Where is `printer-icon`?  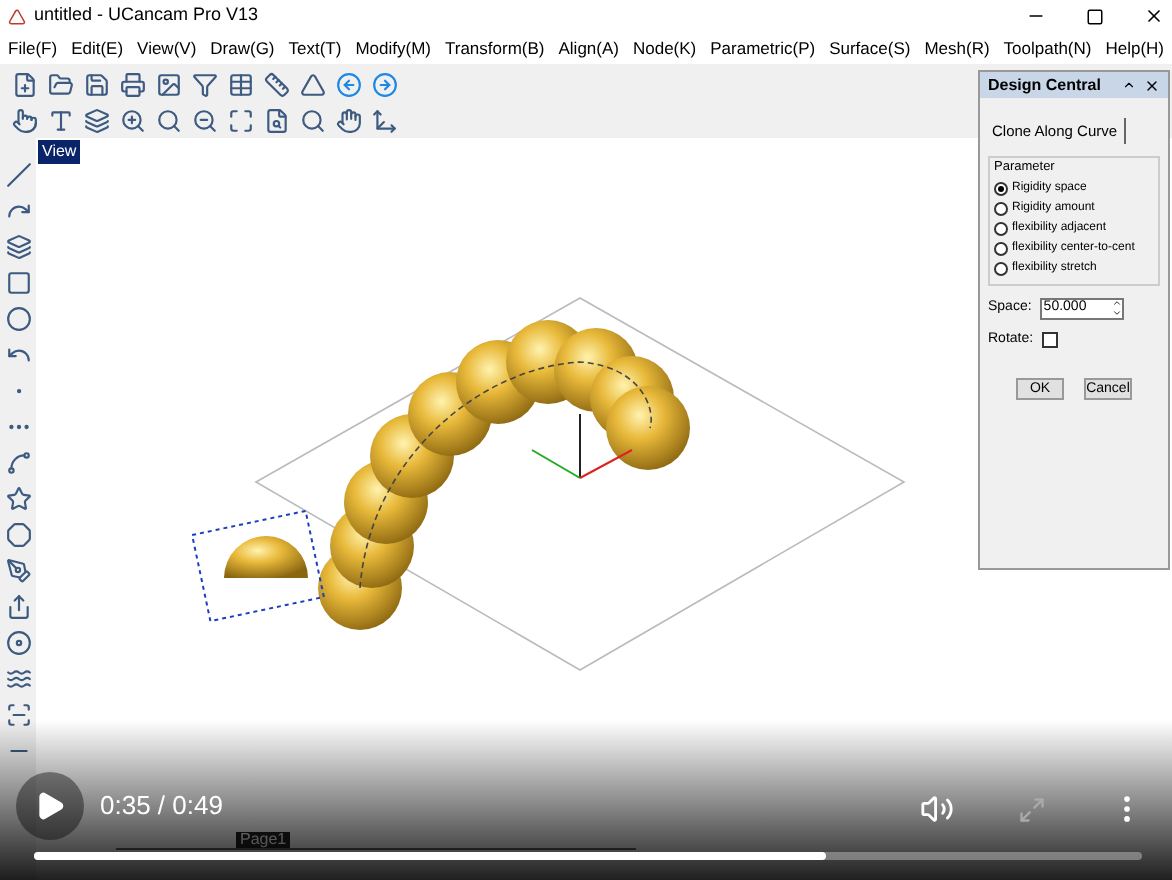 printer-icon is located at coordinates (133, 84).